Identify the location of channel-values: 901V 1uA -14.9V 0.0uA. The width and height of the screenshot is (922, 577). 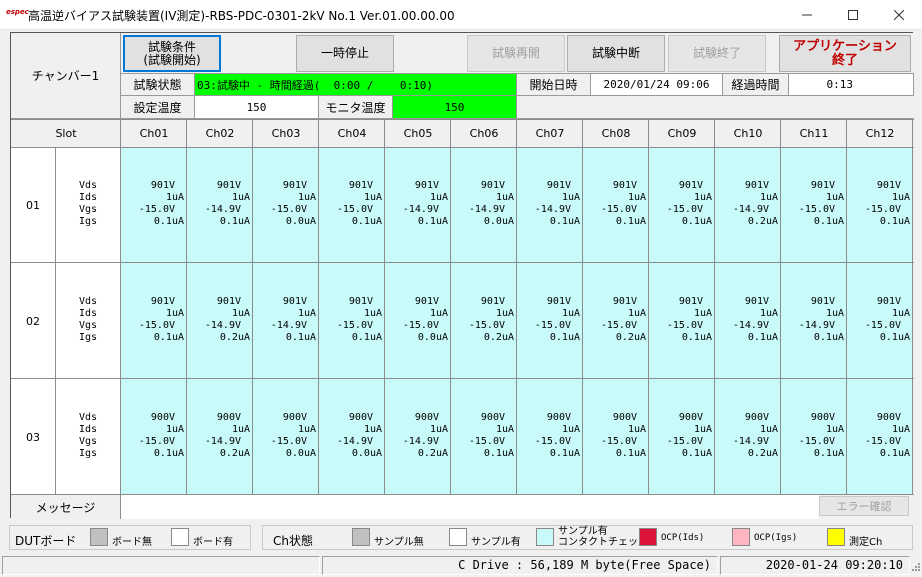
(491, 204).